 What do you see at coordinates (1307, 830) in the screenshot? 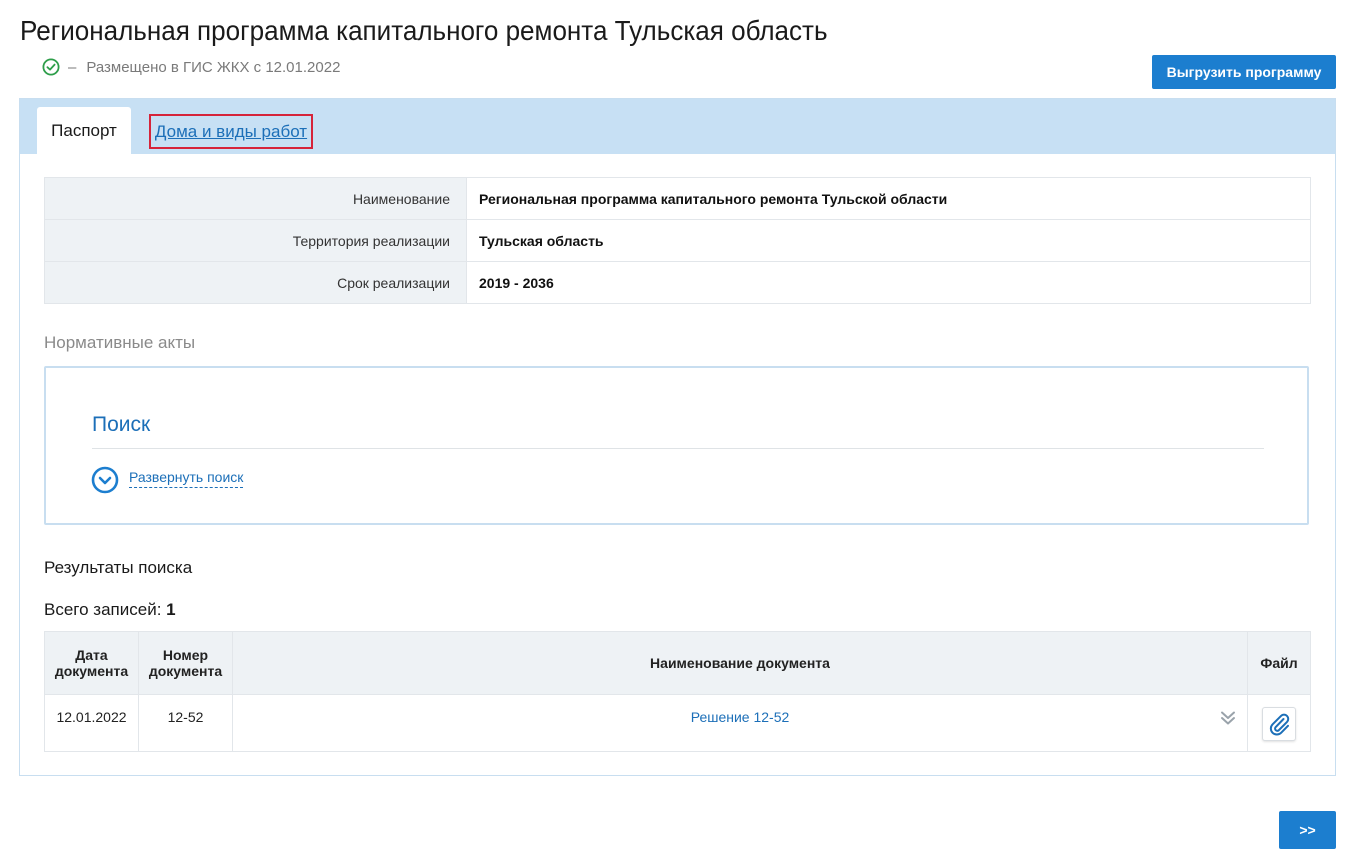
I see `next-page-button: >>` at bounding box center [1307, 830].